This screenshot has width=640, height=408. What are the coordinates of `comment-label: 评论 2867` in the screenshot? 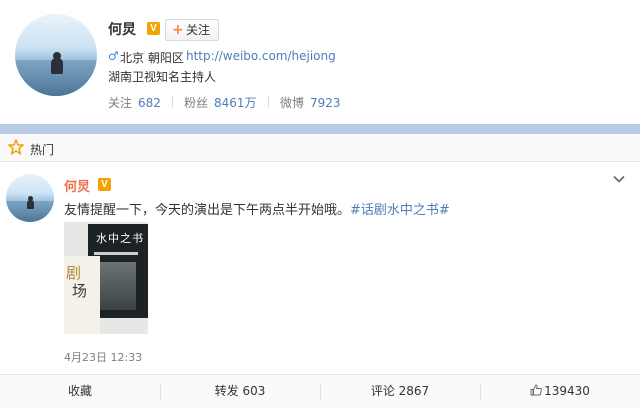 It's located at (400, 391).